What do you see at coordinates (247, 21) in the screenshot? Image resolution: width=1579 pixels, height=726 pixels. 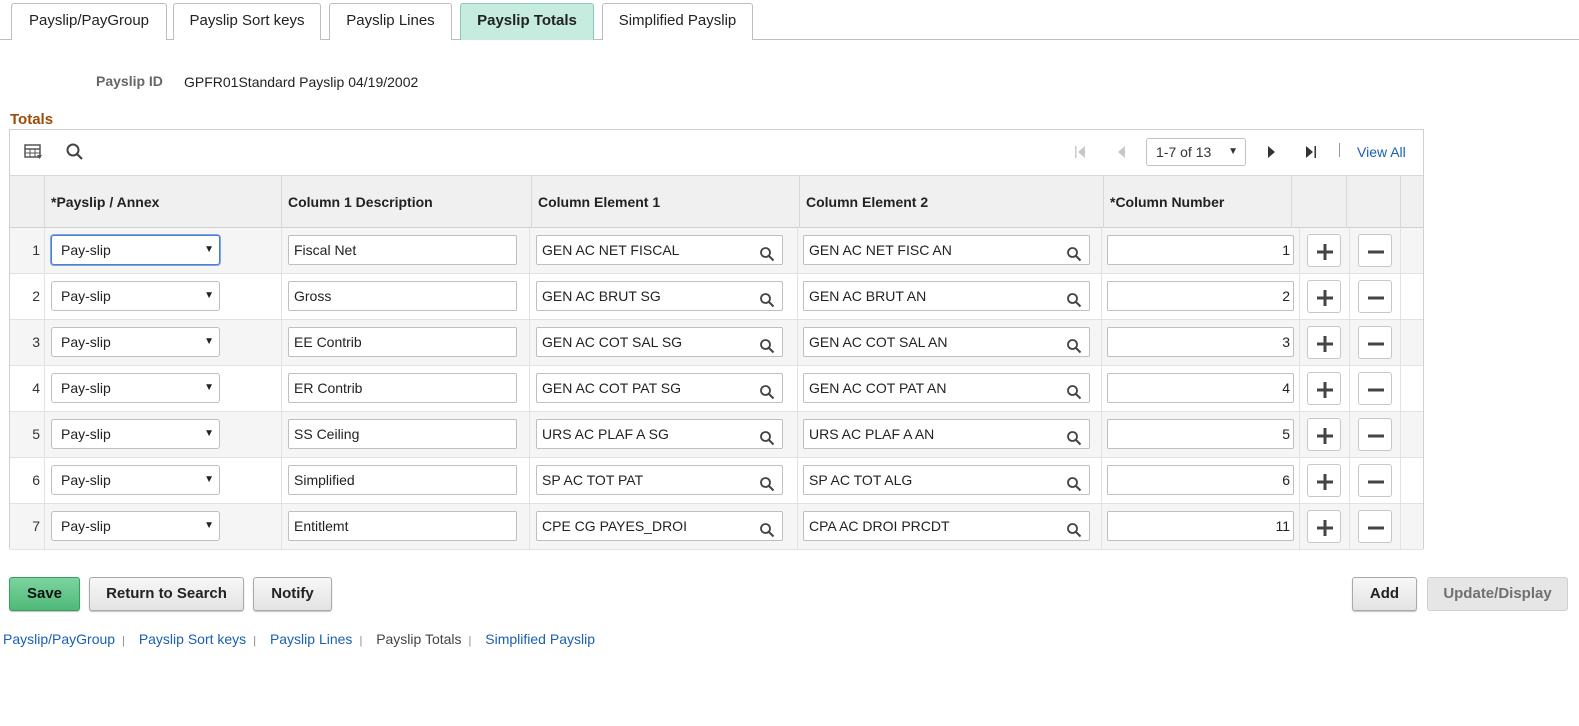 I see `tab-payslip-sort-keys: Payslip Sort keys` at bounding box center [247, 21].